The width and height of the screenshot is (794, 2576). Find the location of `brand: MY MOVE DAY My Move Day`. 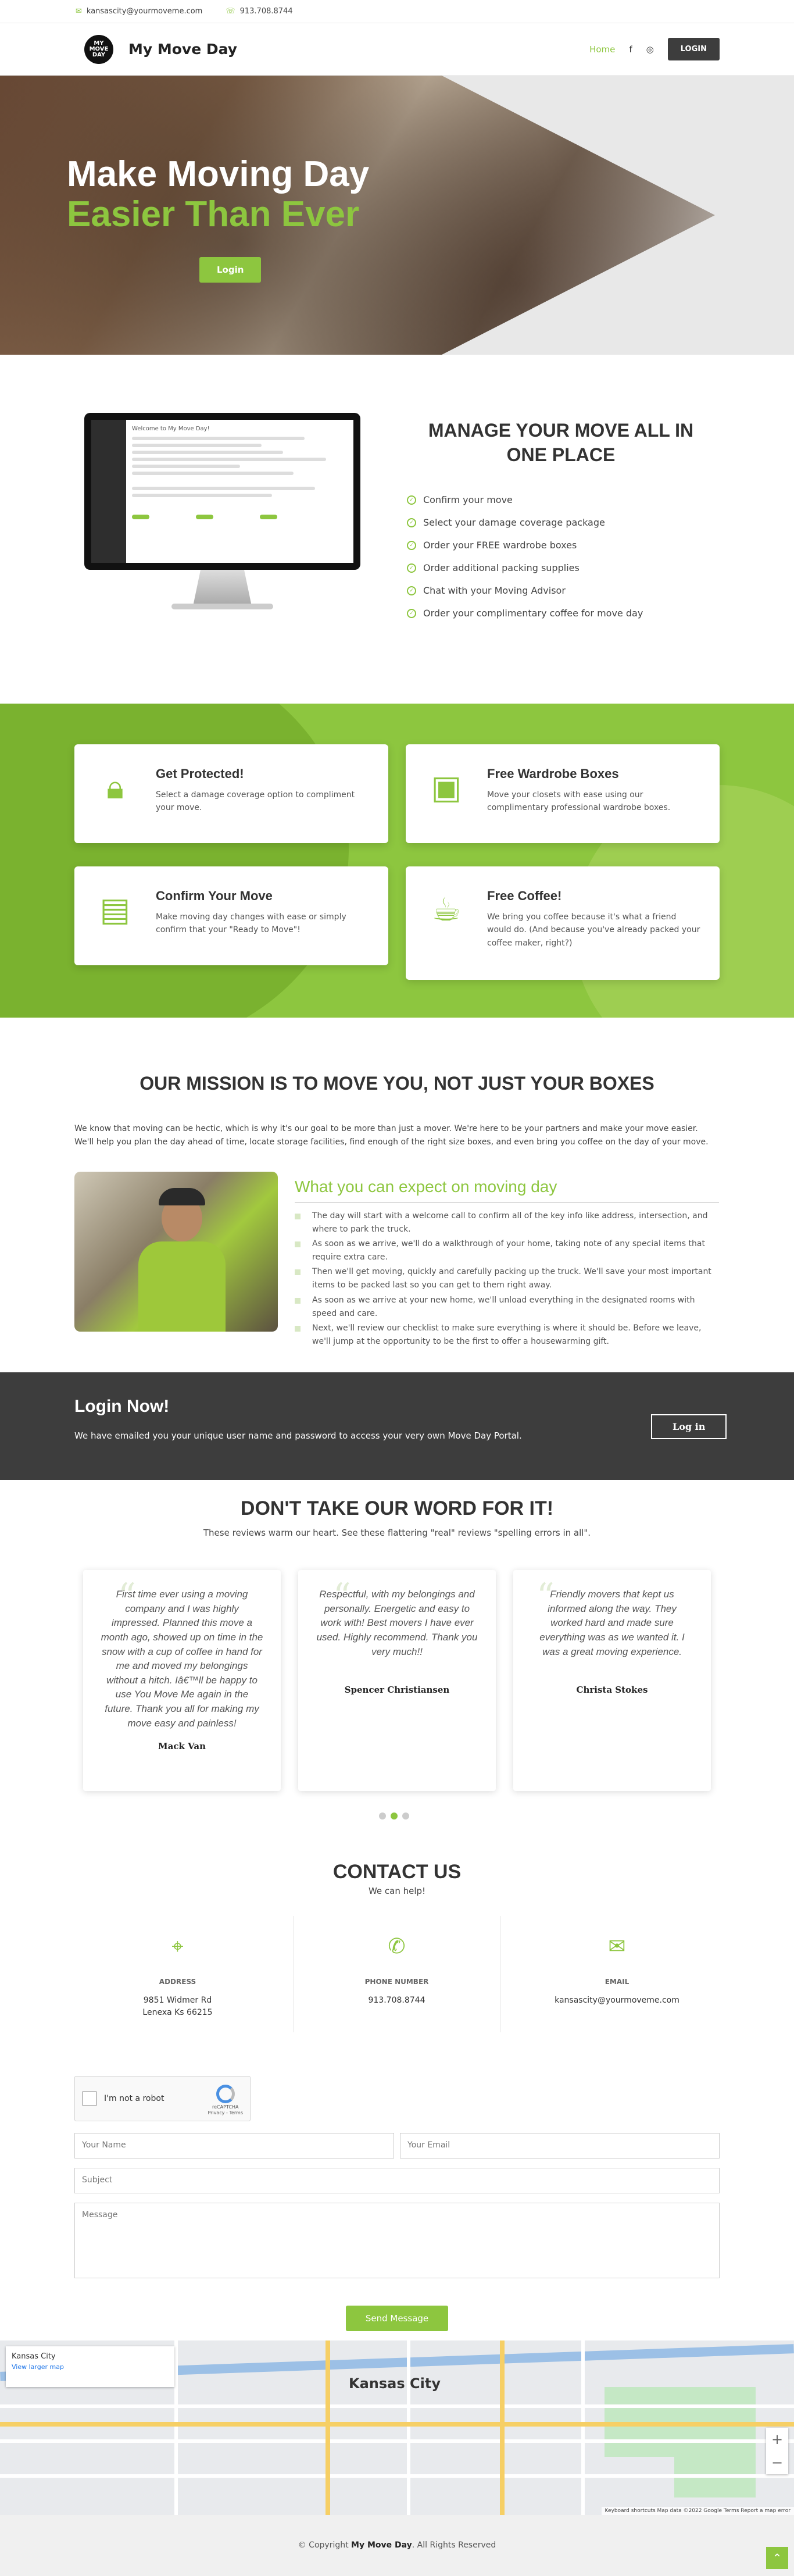

brand: MY MOVE DAY My Move Day is located at coordinates (160, 49).